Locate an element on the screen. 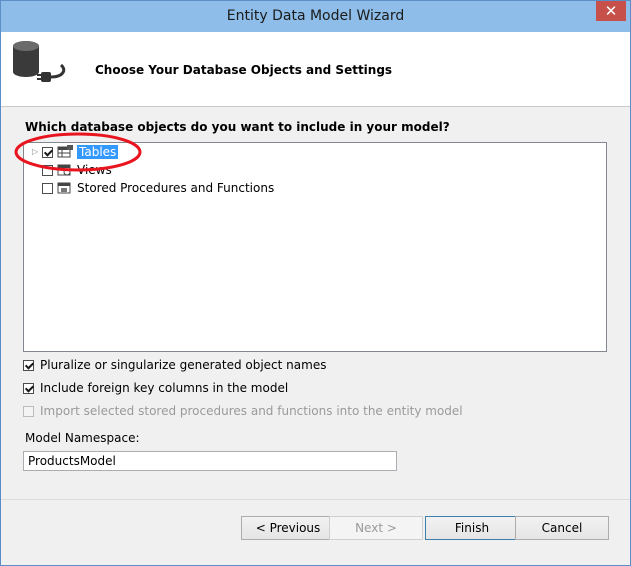 Image resolution: width=631 pixels, height=566 pixels. tree-item-stored-procedures: Stored Procedures and Functions is located at coordinates (158, 188).